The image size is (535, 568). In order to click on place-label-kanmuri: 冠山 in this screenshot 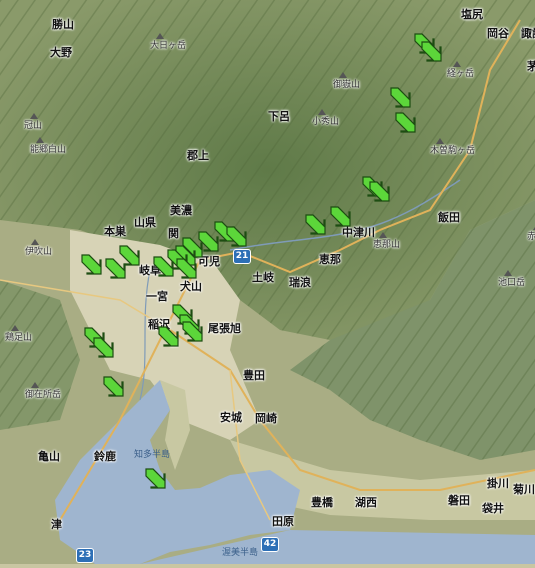, I will do `click(33, 126)`.